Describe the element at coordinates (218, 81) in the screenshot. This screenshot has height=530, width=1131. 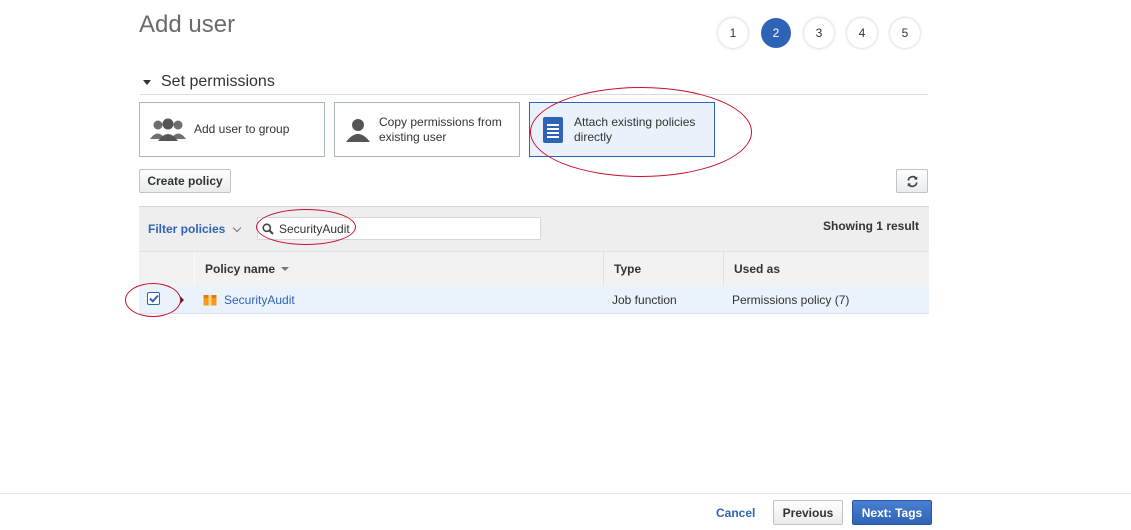
I see `section-title: Set permissions` at that location.